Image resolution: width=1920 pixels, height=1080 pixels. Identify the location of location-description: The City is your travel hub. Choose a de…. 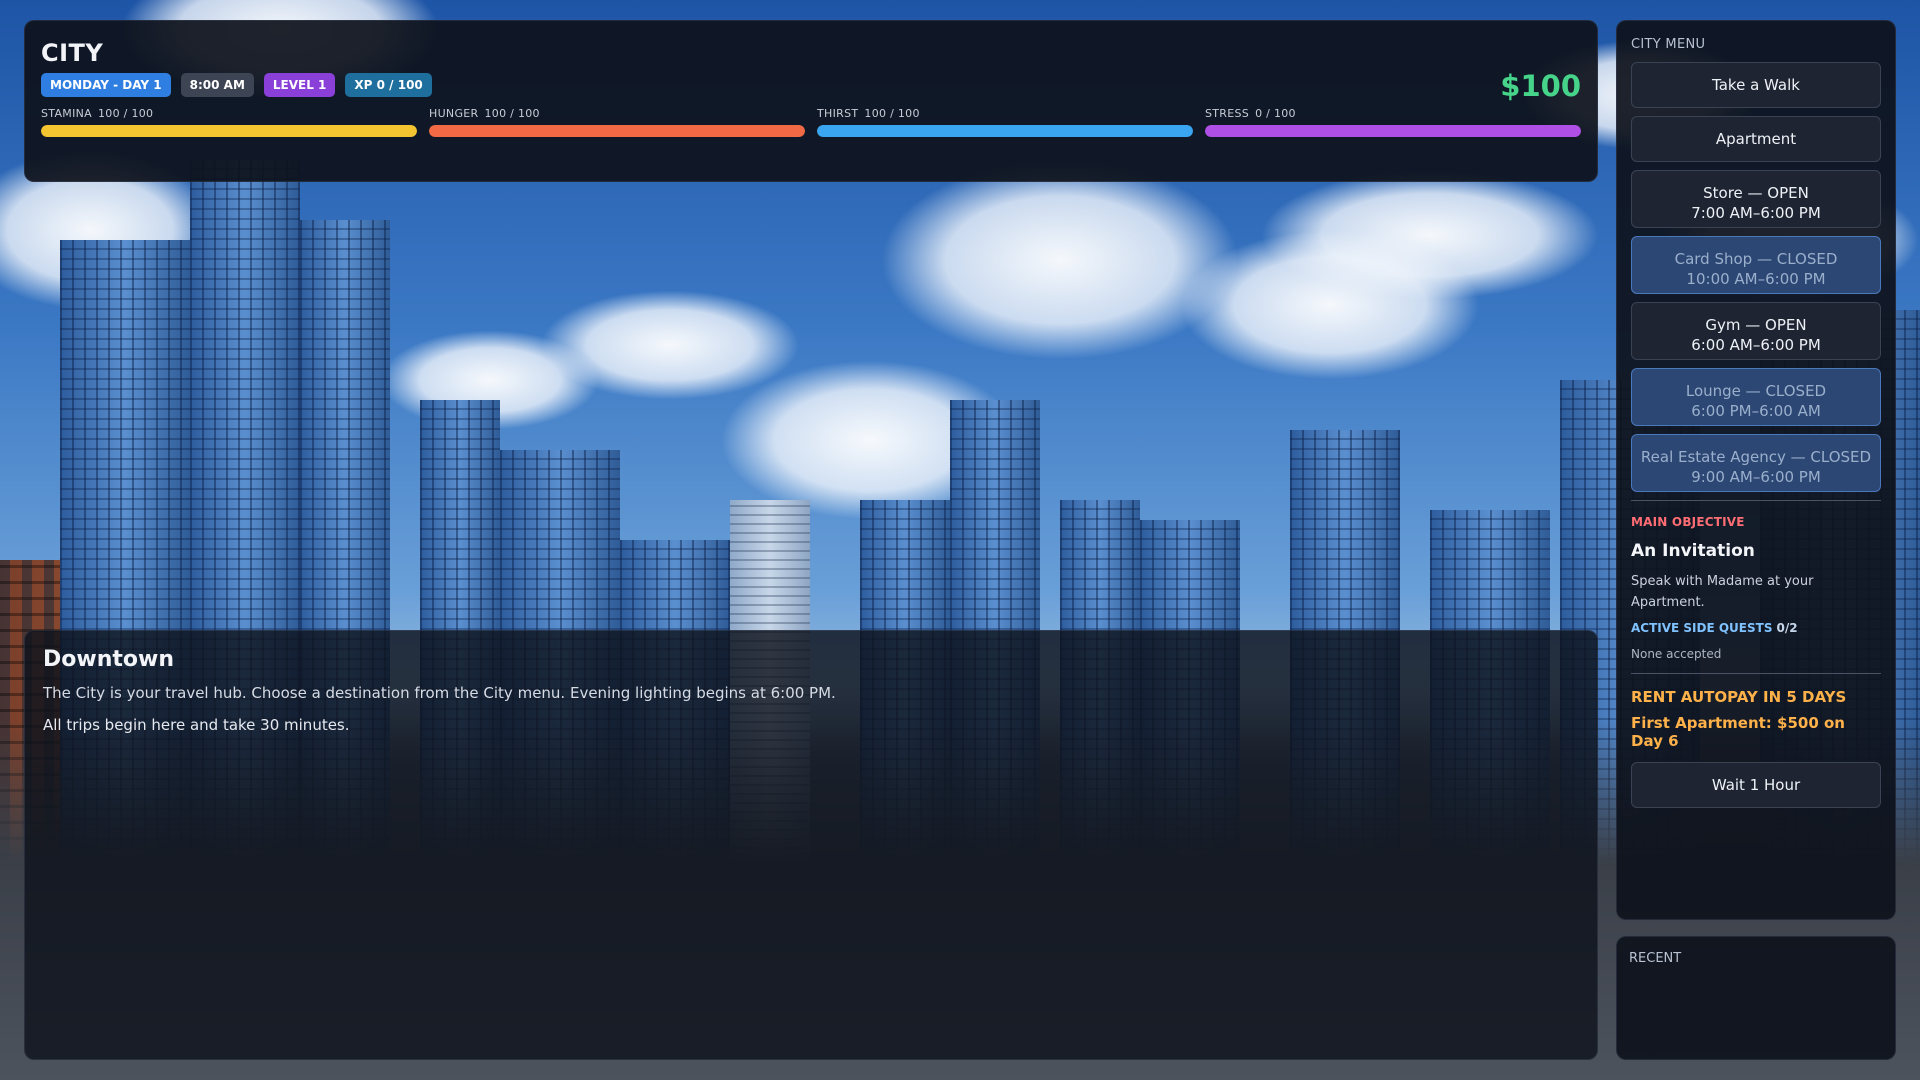
(439, 693).